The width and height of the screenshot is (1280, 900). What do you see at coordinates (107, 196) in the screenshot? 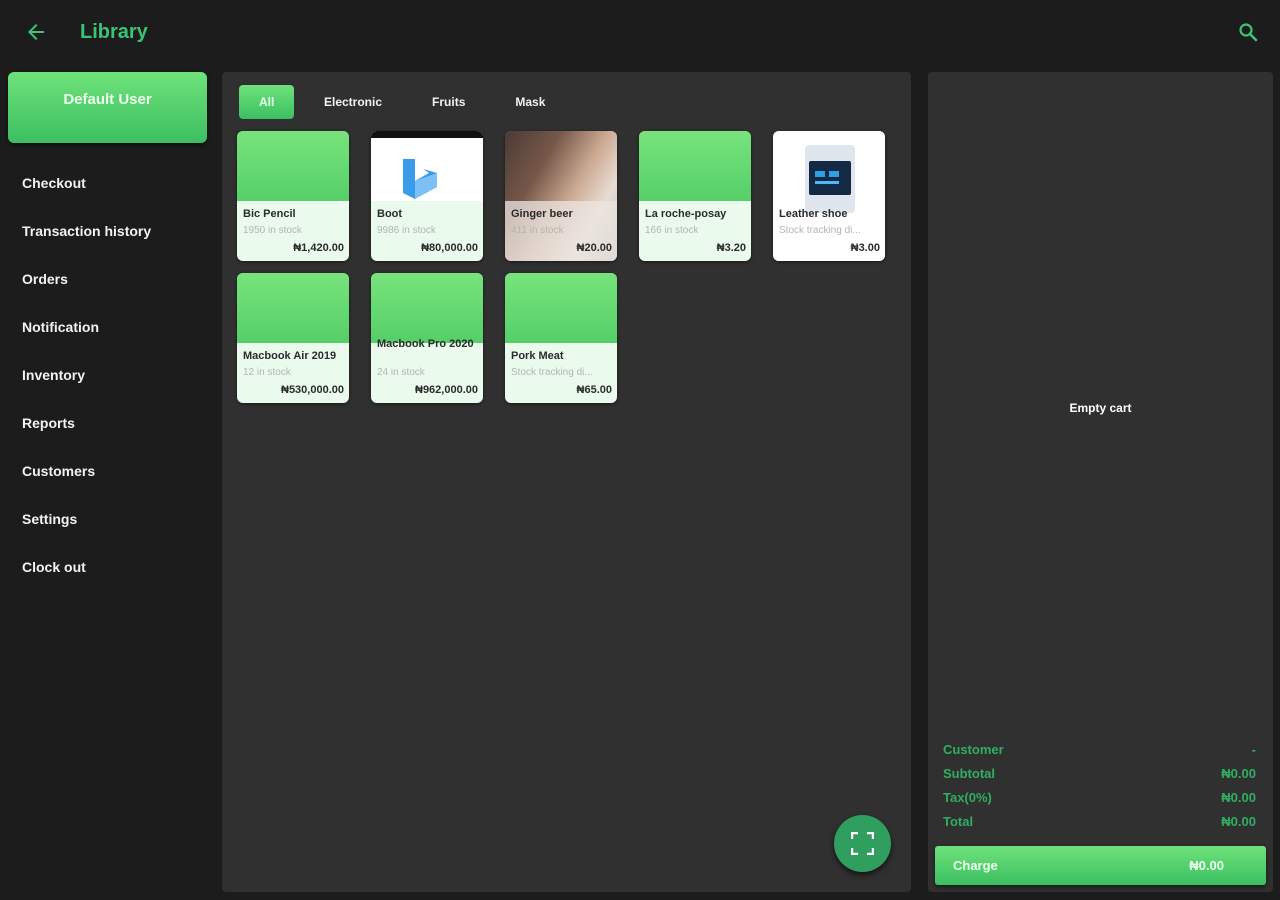
I see `sidebar-item-checkout: Checkout` at bounding box center [107, 196].